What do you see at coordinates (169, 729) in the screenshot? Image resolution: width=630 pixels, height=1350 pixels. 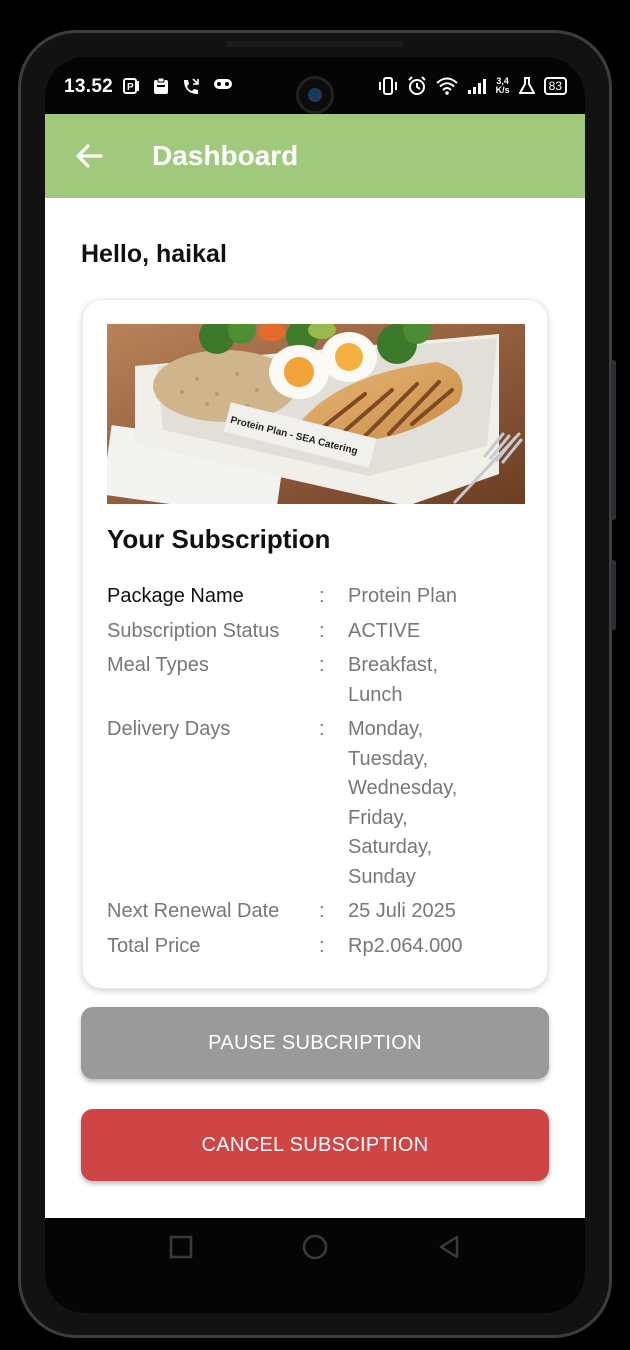 I see `detail-label: Delivery Days` at bounding box center [169, 729].